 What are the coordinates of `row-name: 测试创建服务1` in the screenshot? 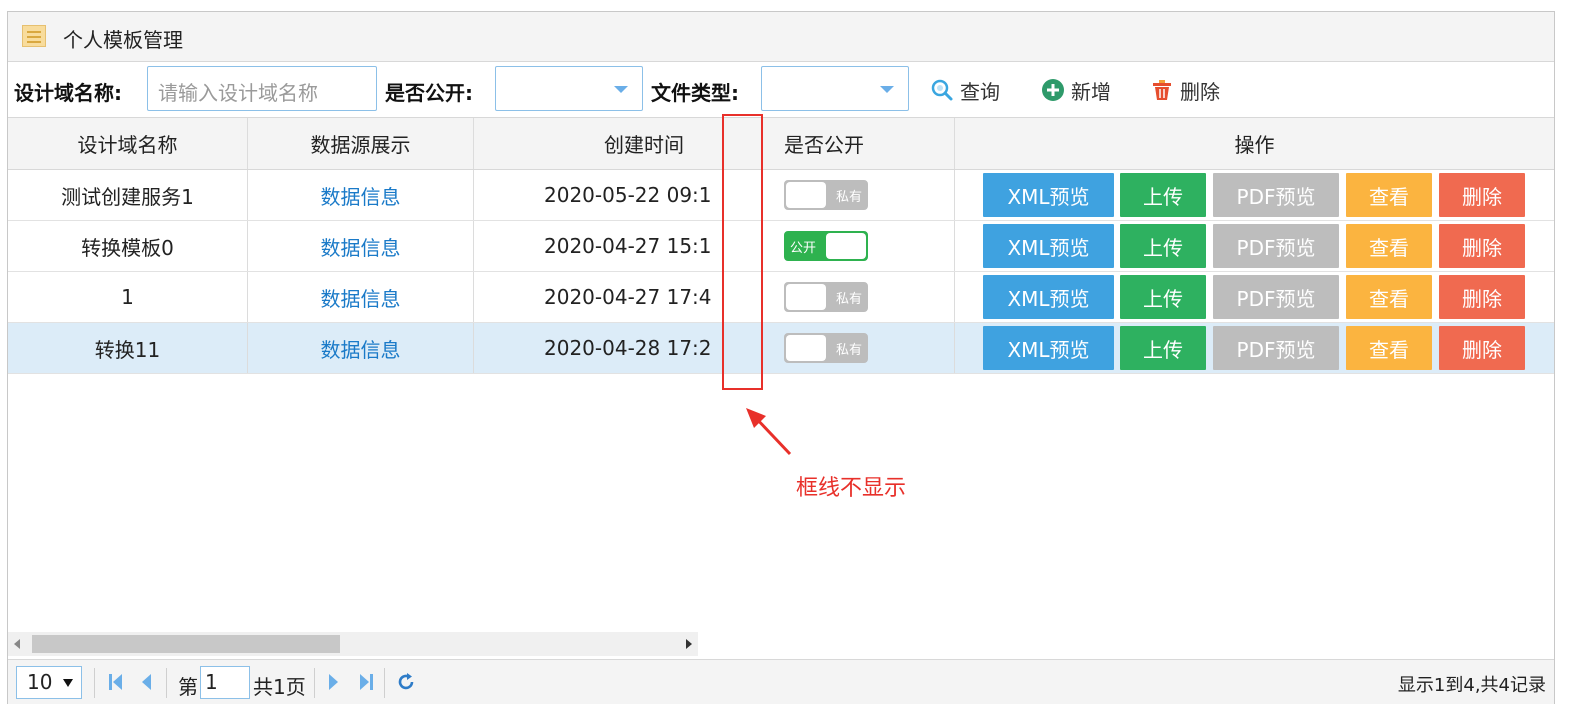 It's located at (128, 195).